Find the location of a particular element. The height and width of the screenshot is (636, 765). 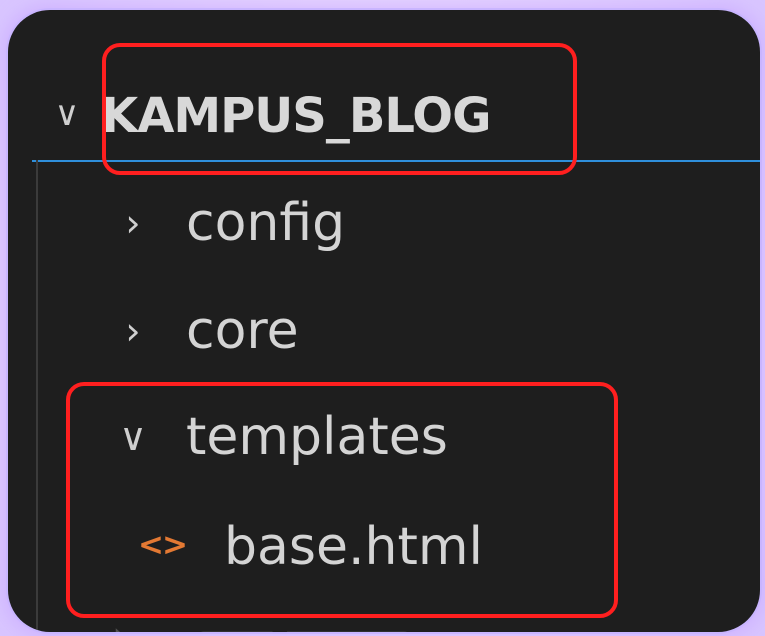

folder-config-label: config is located at coordinates (266, 223).